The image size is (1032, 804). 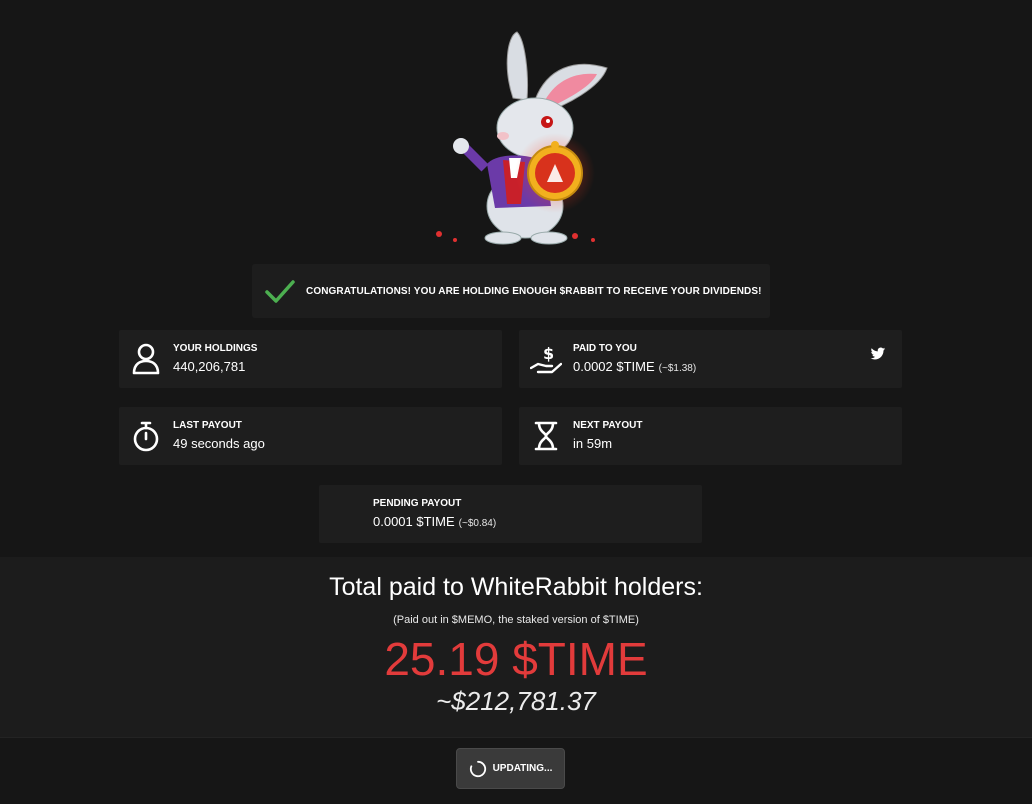 What do you see at coordinates (614, 366) in the screenshot?
I see `paid-value: 0.0002 $TIME` at bounding box center [614, 366].